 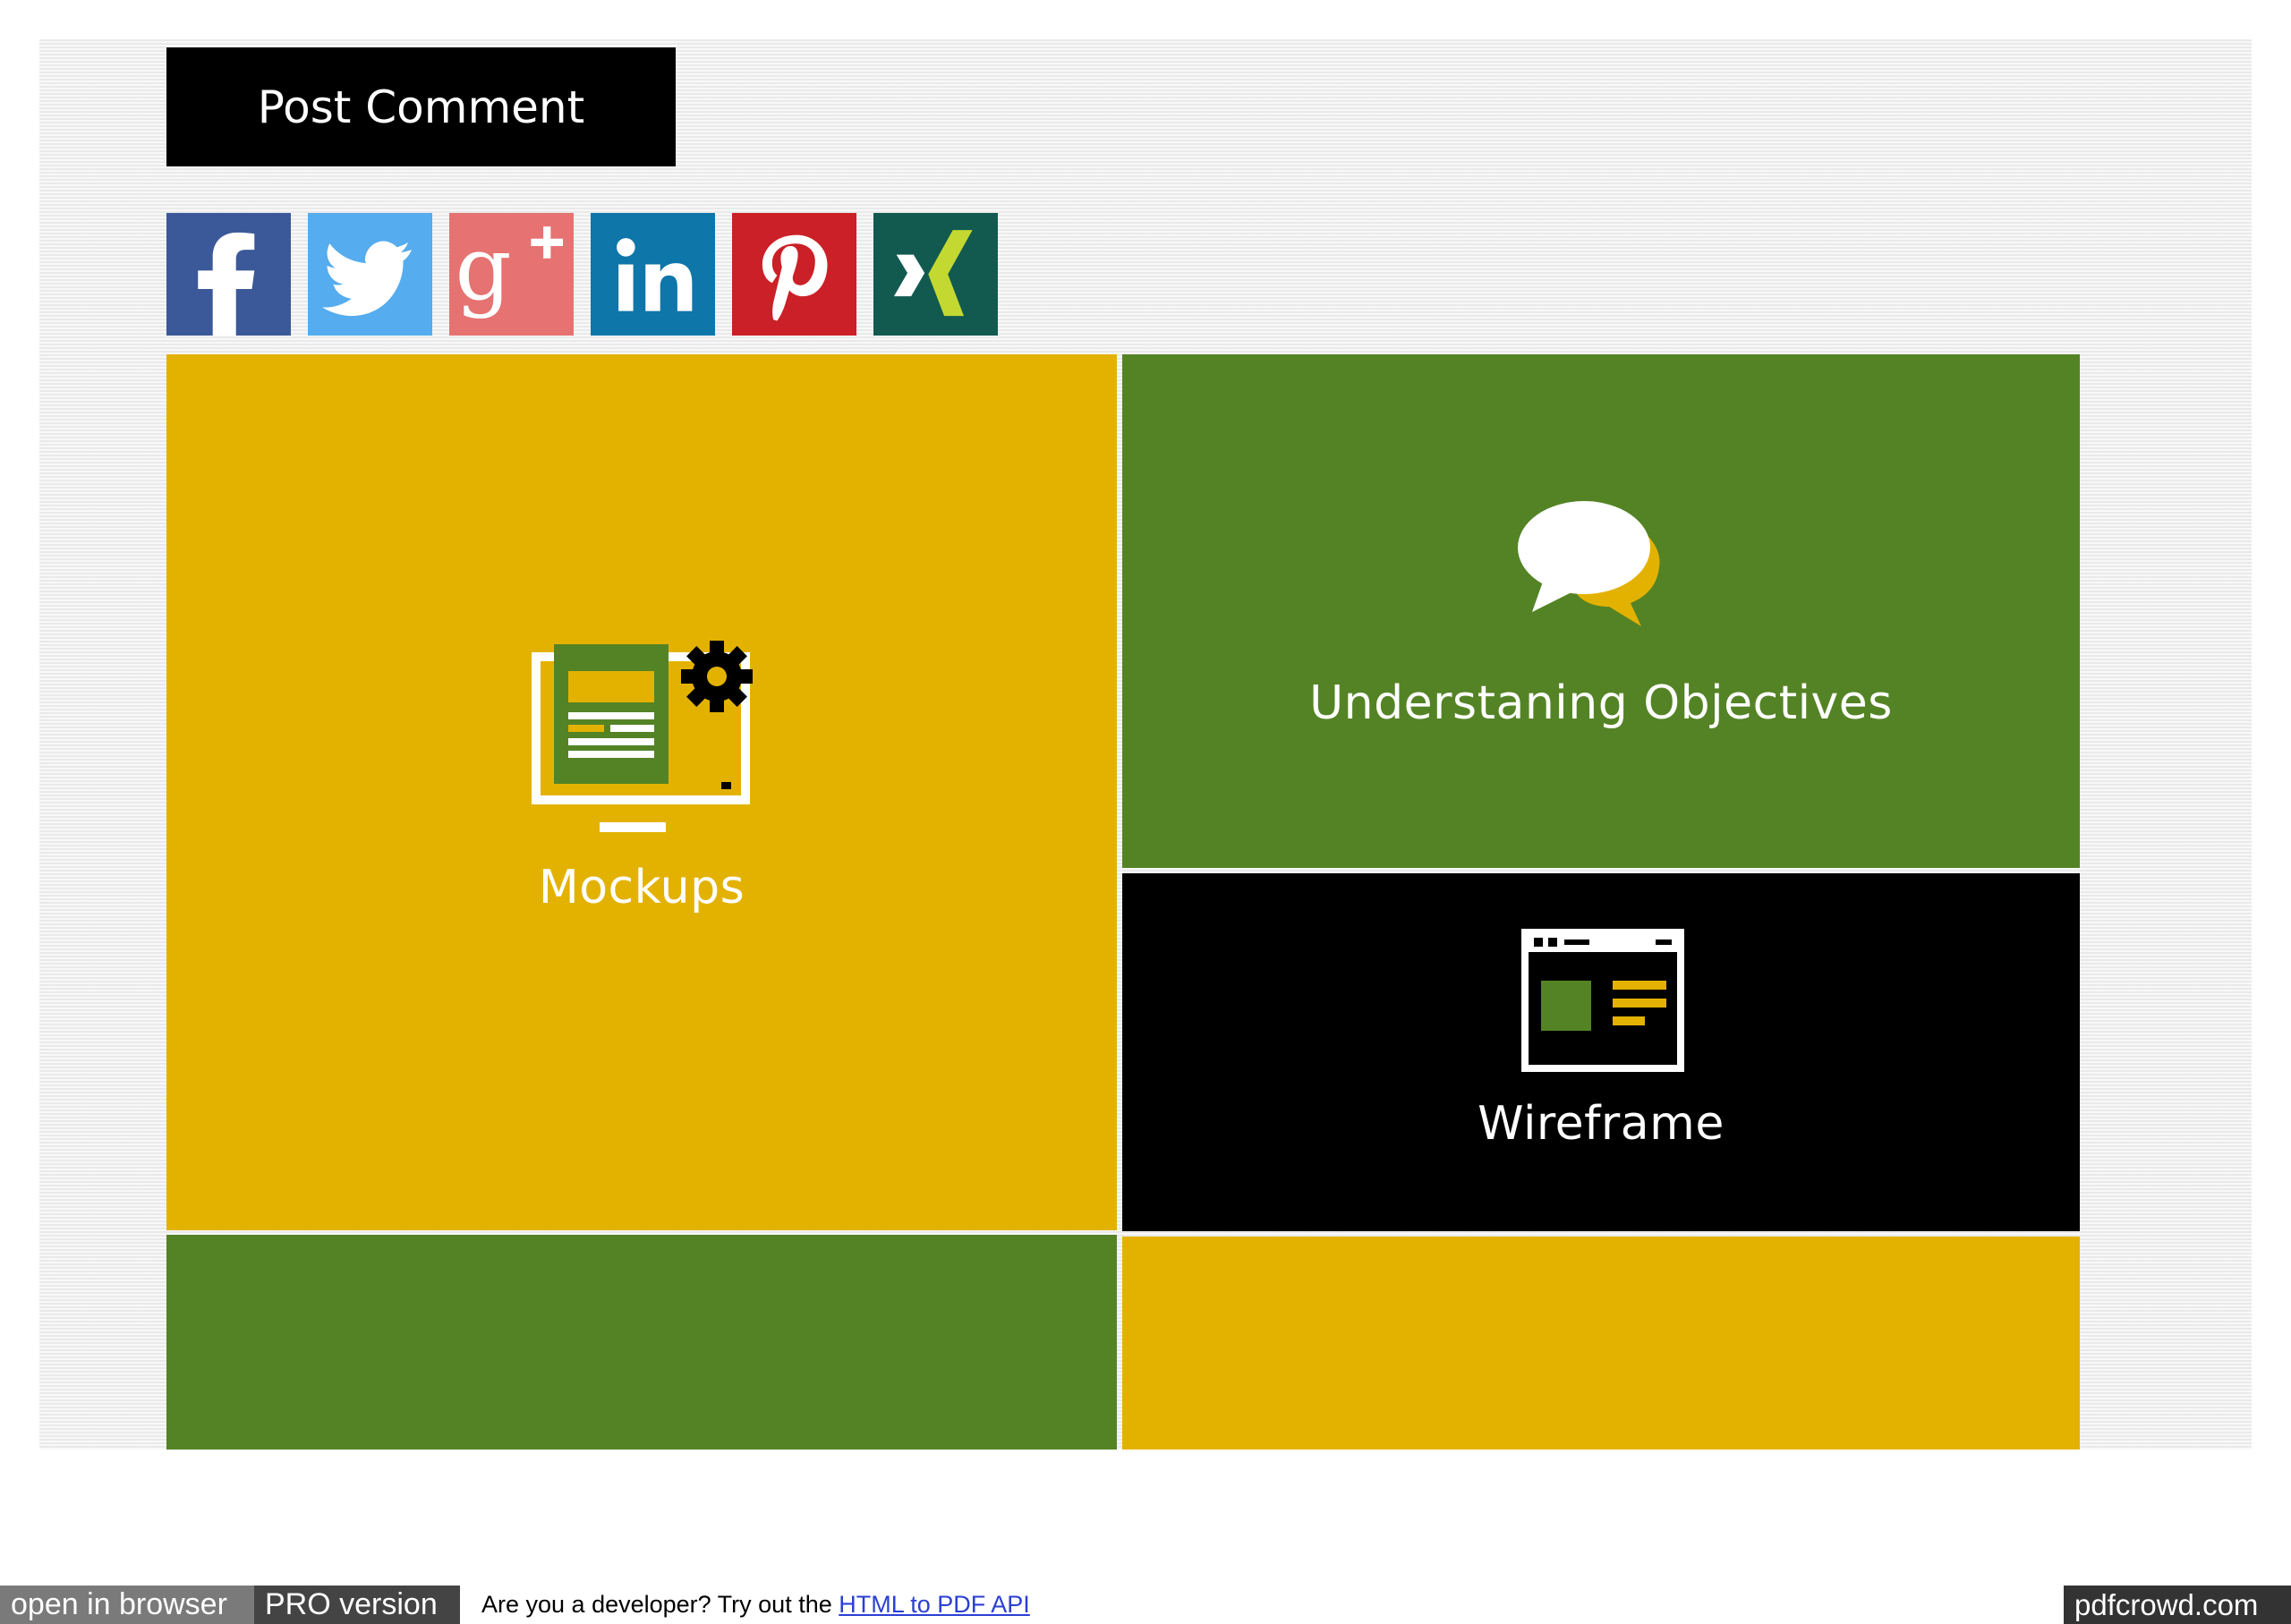 I want to click on facebook-icon, so click(x=226, y=284).